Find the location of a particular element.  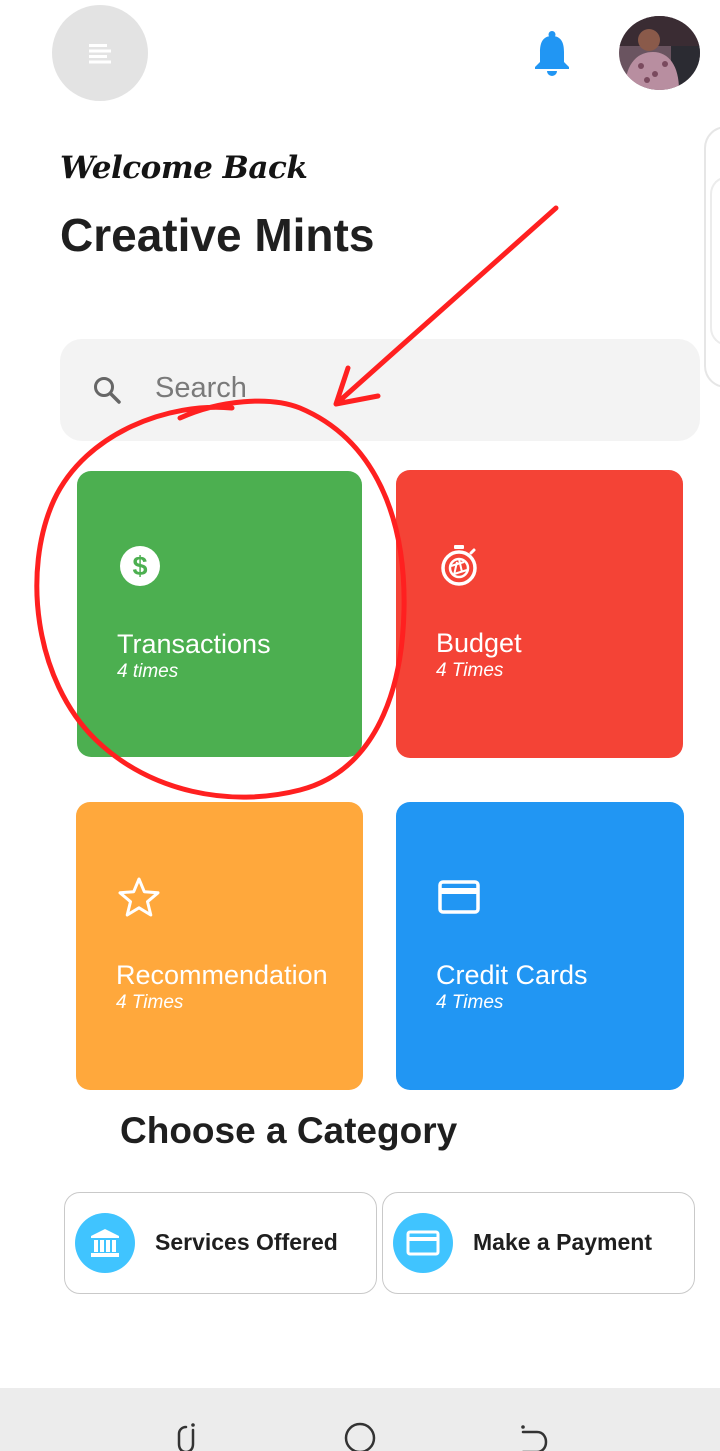

avatar is located at coordinates (659, 53).